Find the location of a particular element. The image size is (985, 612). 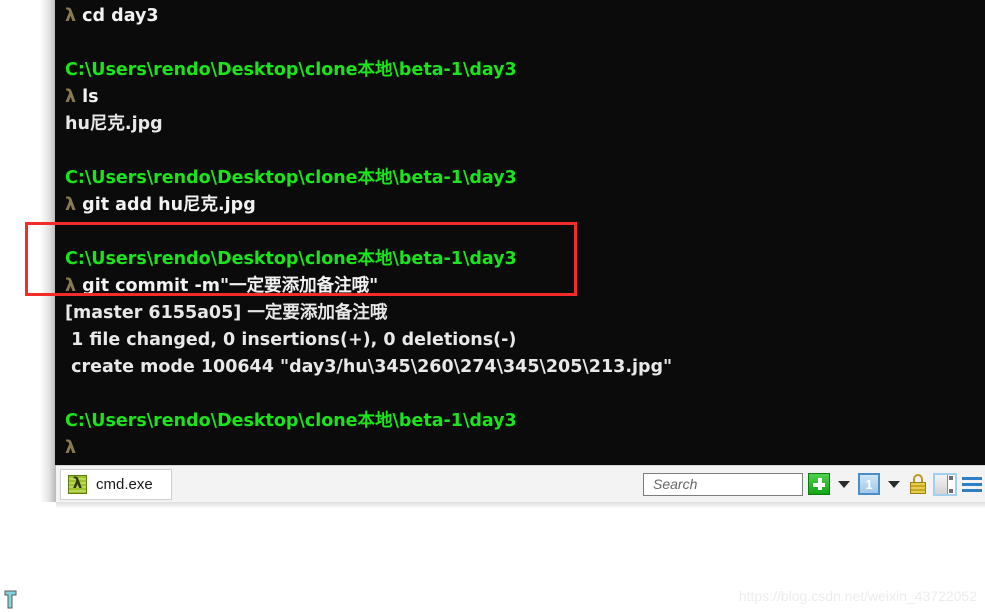

active-tab-number-button: 1 is located at coordinates (869, 484).